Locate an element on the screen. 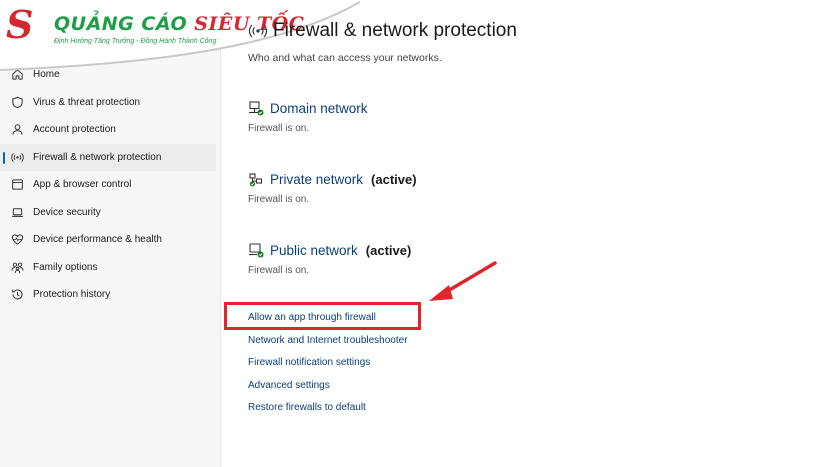  sidebar-item-label: Protection history is located at coordinates (72, 295).